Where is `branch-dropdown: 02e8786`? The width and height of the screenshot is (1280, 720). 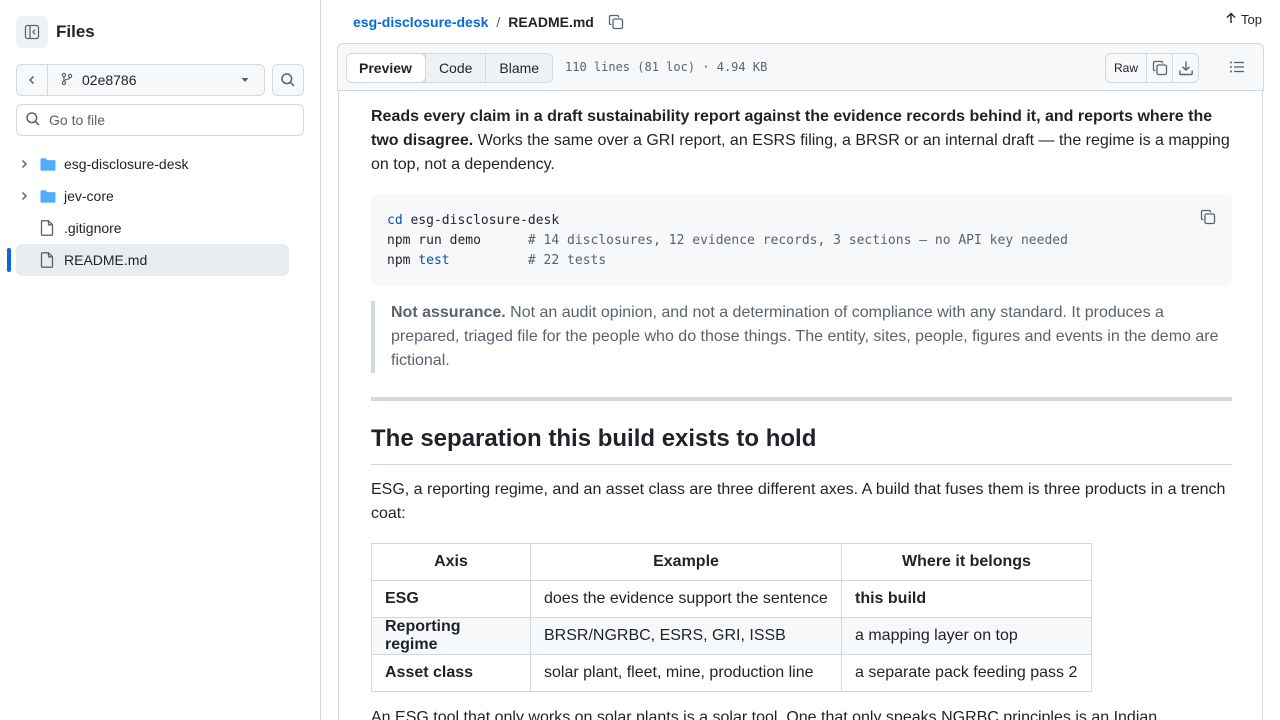 branch-dropdown: 02e8786 is located at coordinates (156, 80).